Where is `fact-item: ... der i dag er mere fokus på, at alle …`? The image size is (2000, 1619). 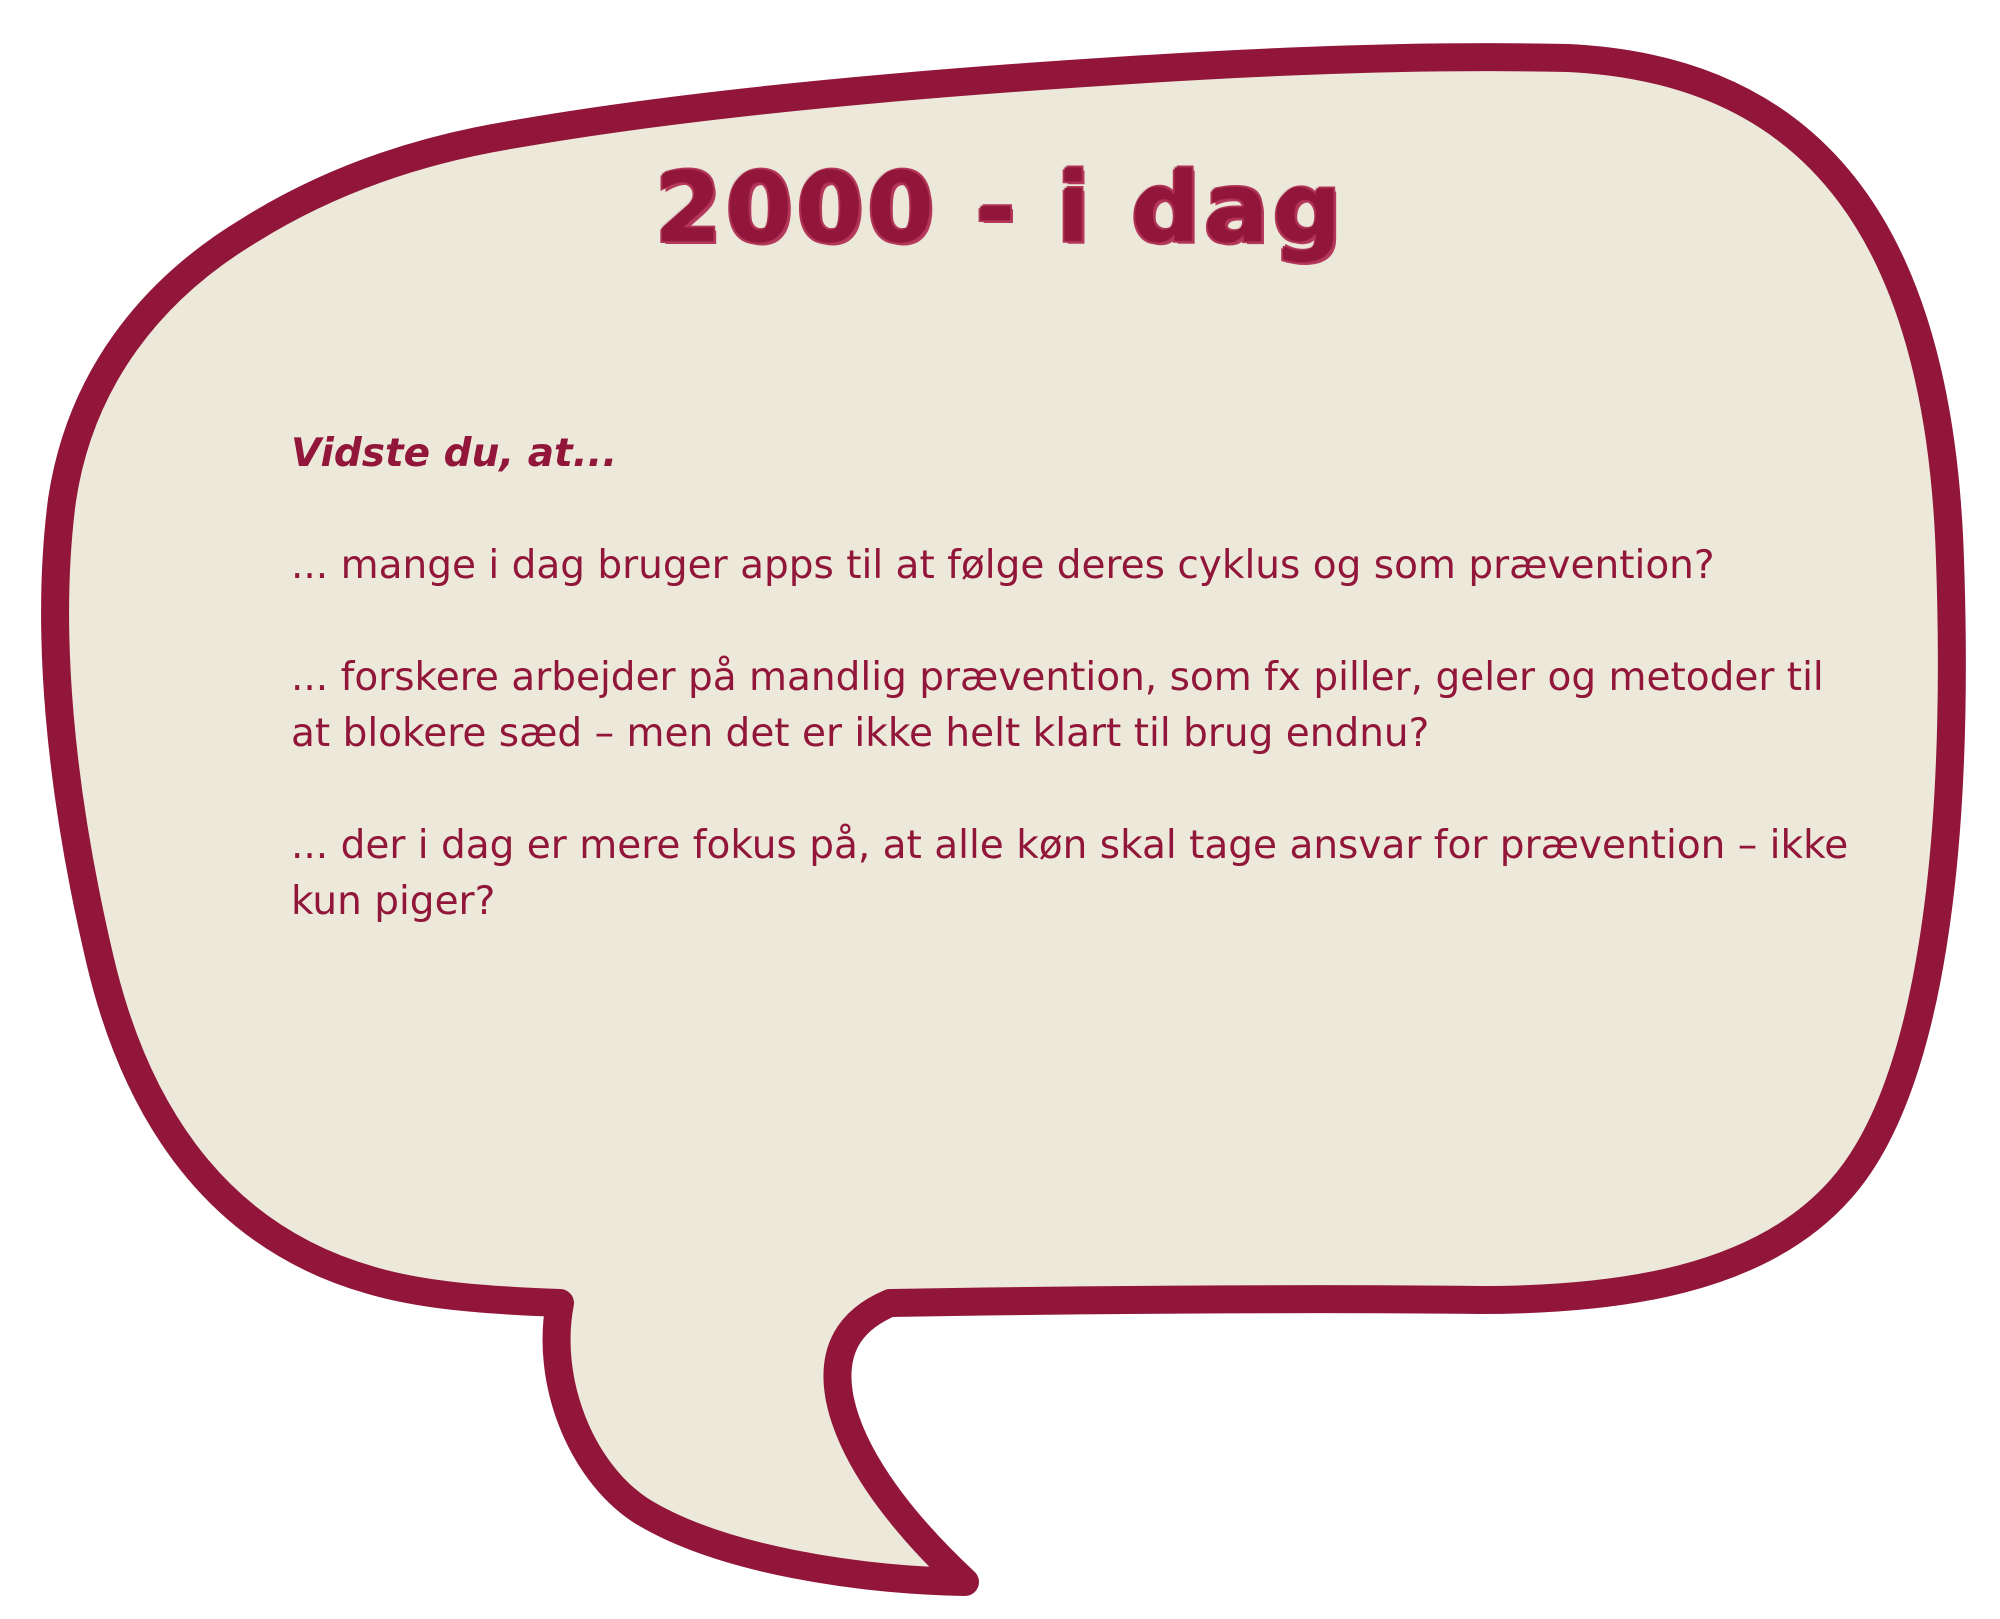 fact-item: ... der i dag er mere fokus på, at alle … is located at coordinates (1070, 873).